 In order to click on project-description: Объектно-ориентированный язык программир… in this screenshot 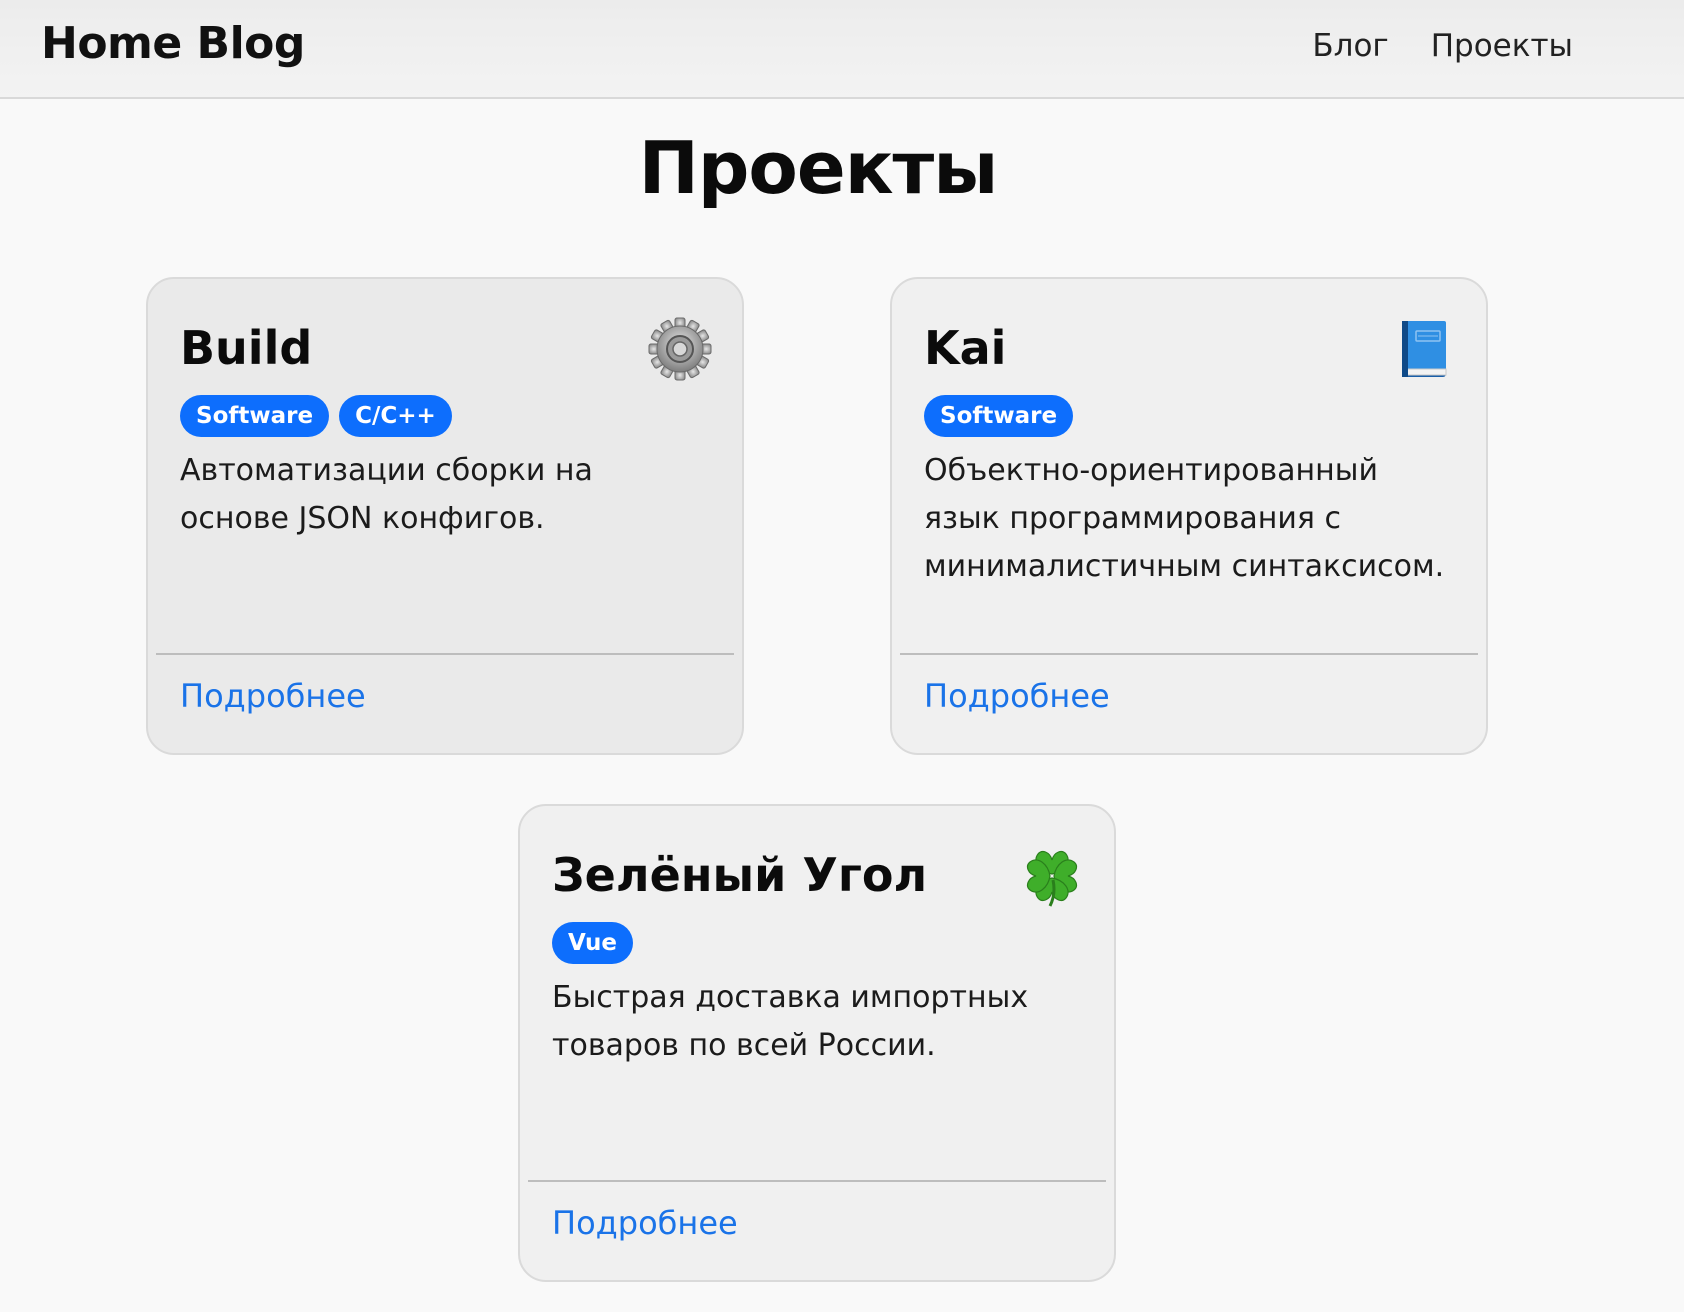, I will do `click(1184, 518)`.